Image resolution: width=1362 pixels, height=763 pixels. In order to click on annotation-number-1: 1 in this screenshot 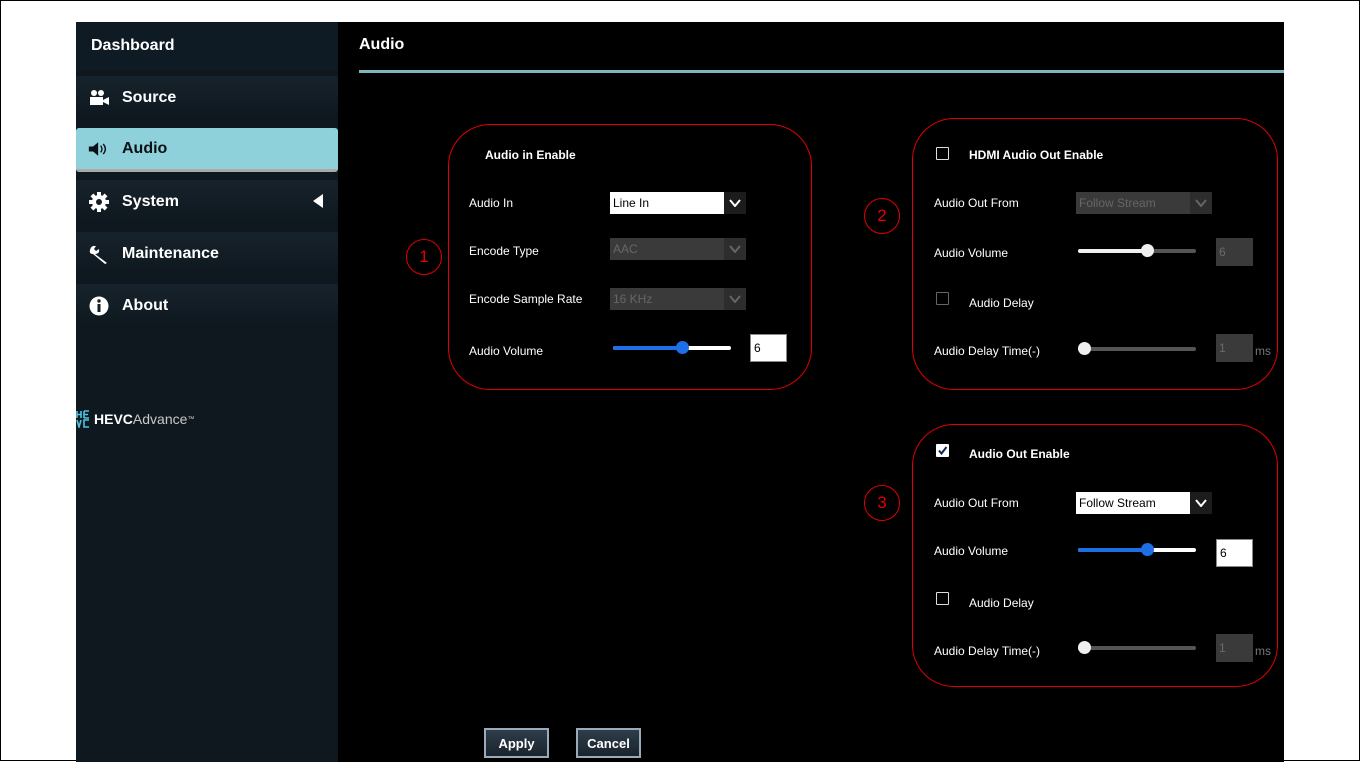, I will do `click(424, 257)`.